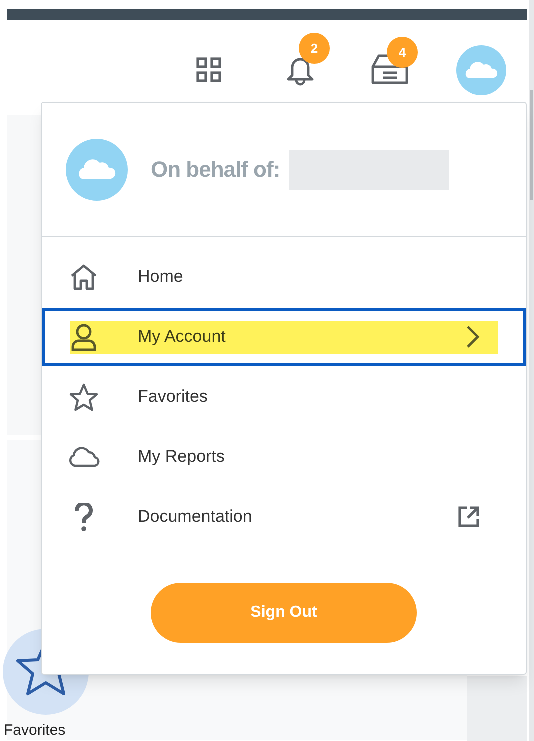 Image resolution: width=534 pixels, height=741 pixels. I want to click on star-icon, so click(84, 397).